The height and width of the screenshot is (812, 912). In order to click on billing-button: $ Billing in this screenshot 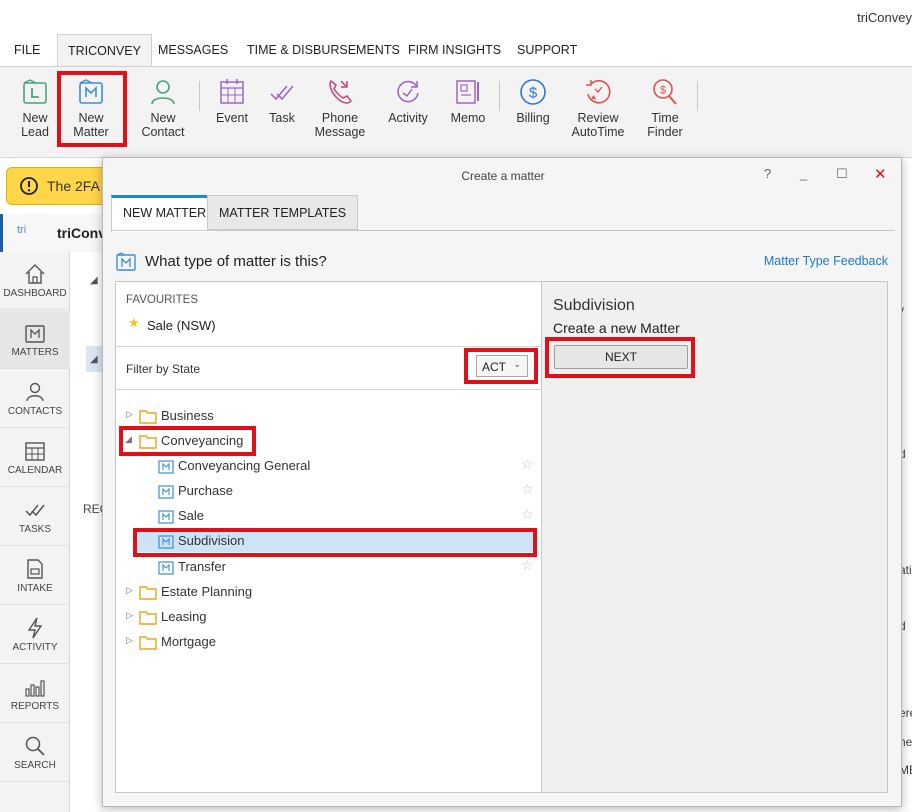, I will do `click(533, 98)`.